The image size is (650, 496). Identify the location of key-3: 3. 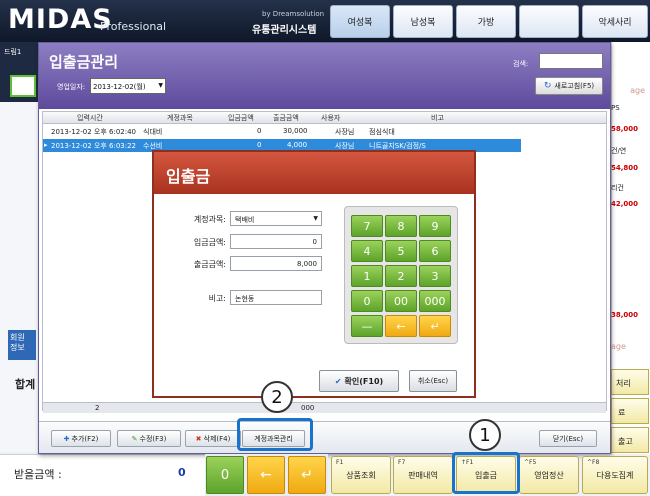
(435, 276).